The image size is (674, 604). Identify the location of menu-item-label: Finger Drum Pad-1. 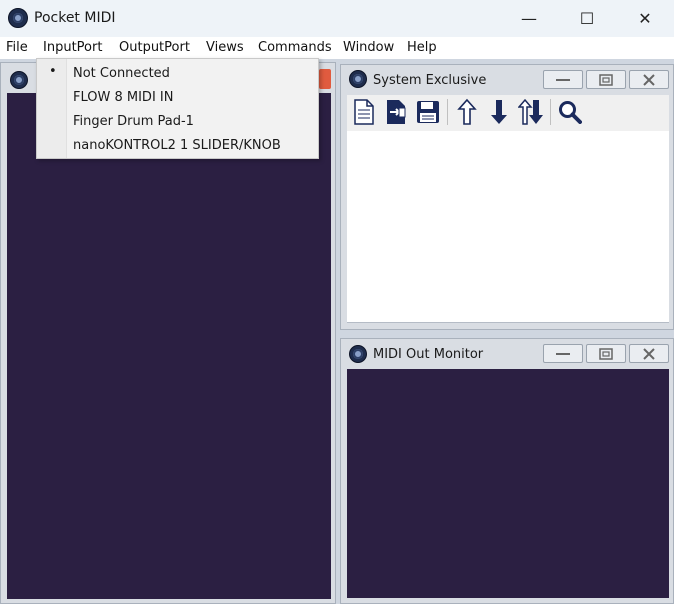
(133, 121).